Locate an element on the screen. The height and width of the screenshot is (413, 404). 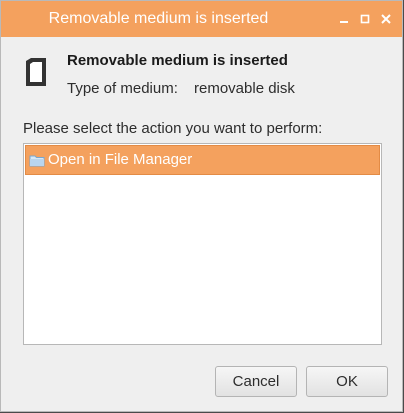
list-item-label: Open in File Manager is located at coordinates (120, 159).